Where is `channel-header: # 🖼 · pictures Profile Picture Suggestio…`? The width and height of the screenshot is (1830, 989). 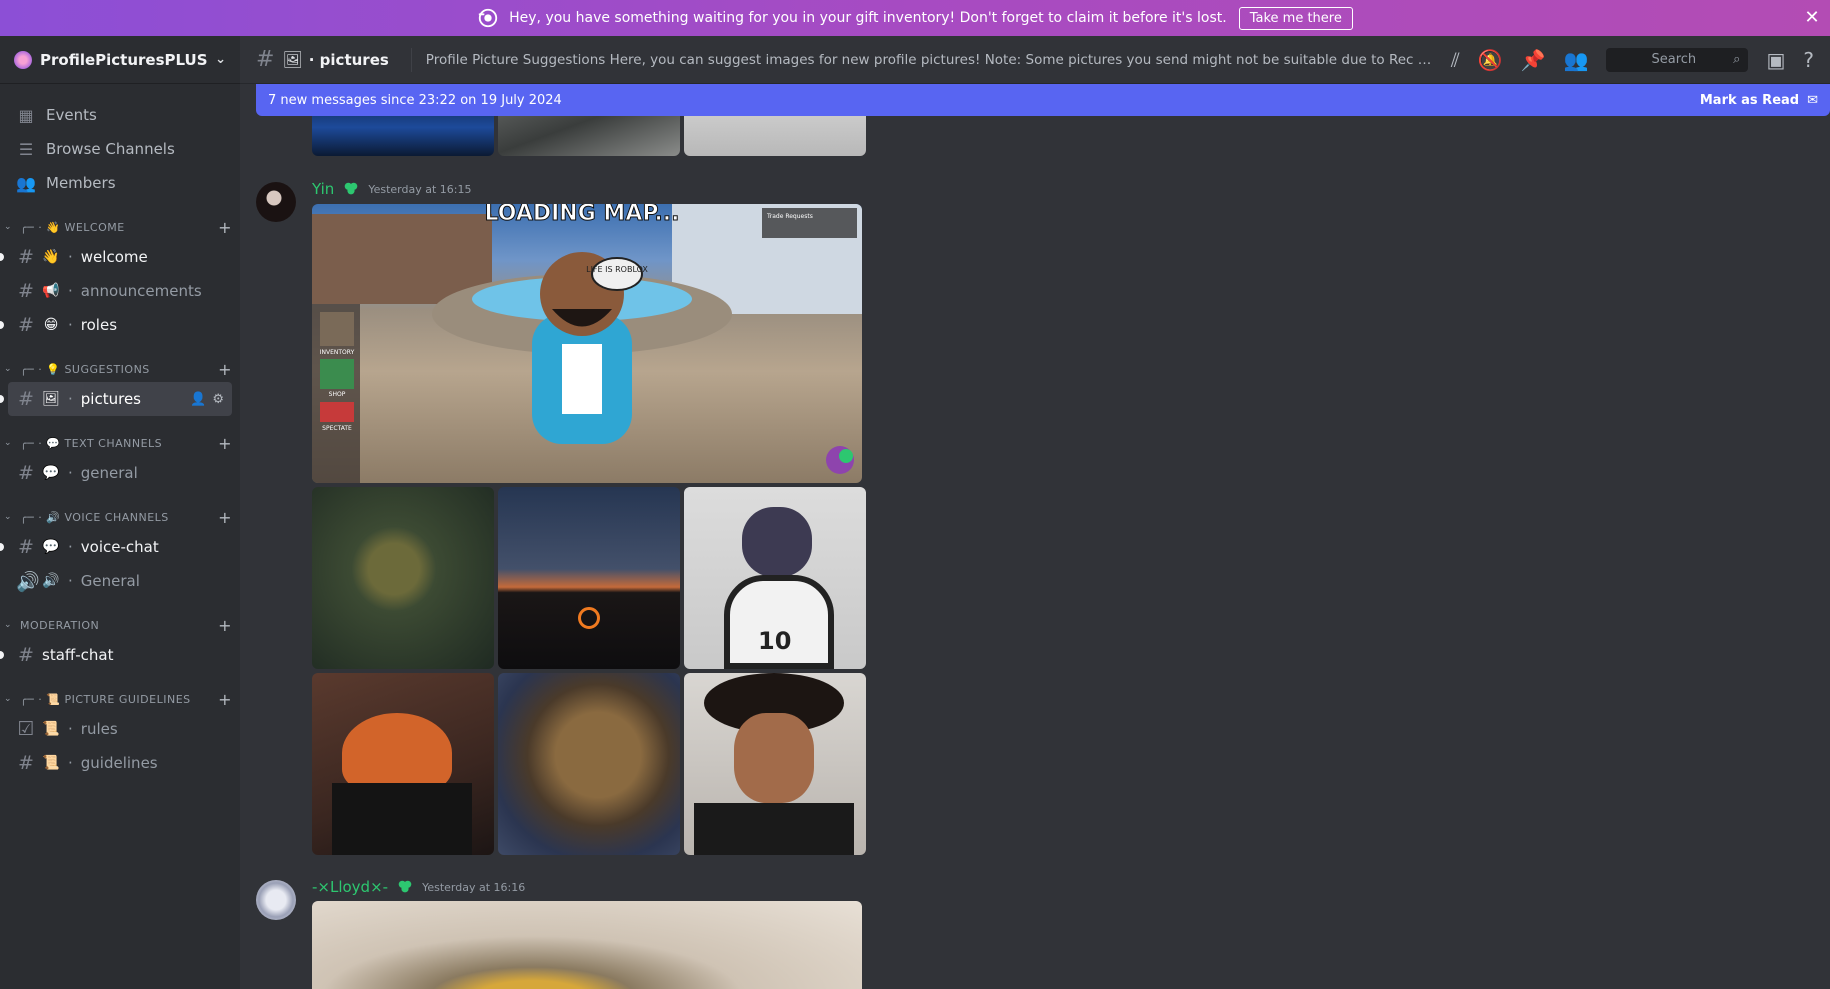 channel-header: # 🖼 · pictures Profile Picture Suggestio… is located at coordinates (1035, 60).